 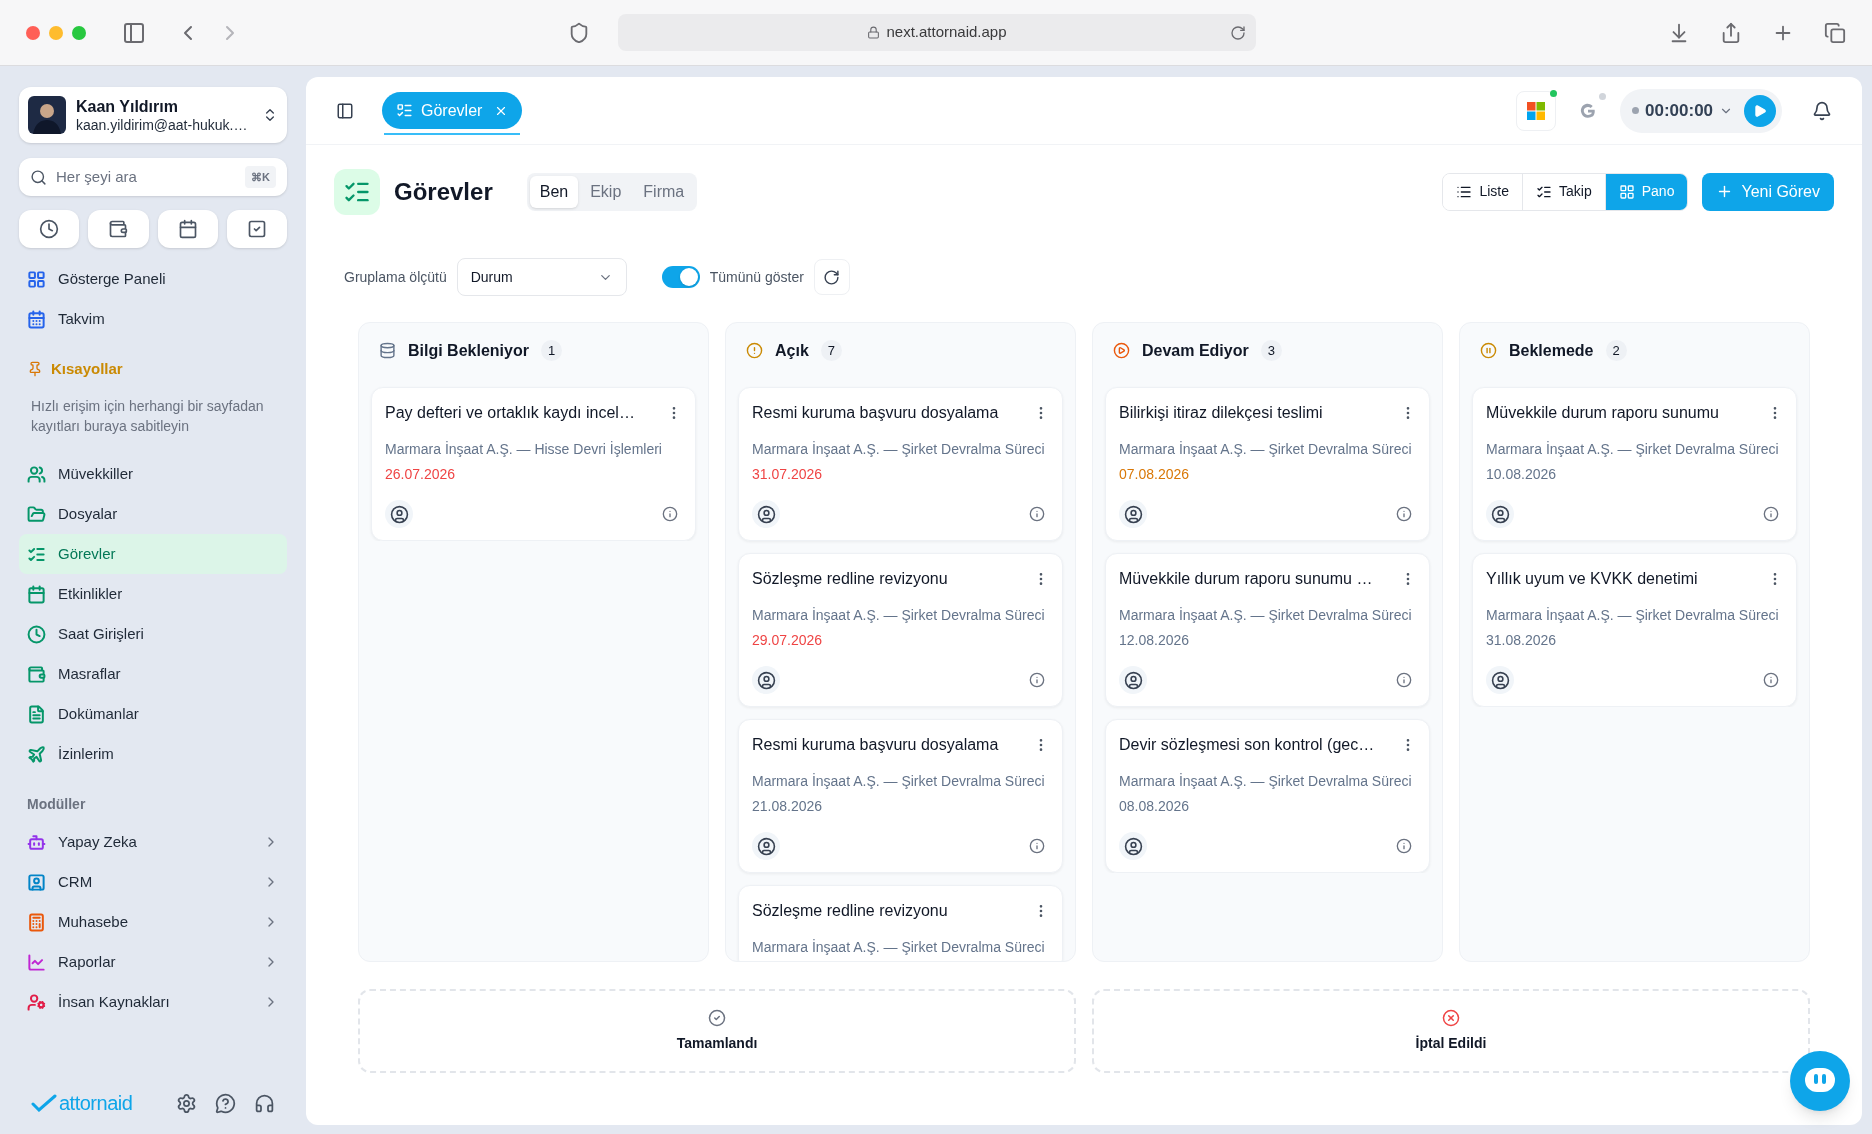 I want to click on task-project: Marmara İnşaat A.Ş. — Hisse Devri İşlemleri, so click(x=524, y=449).